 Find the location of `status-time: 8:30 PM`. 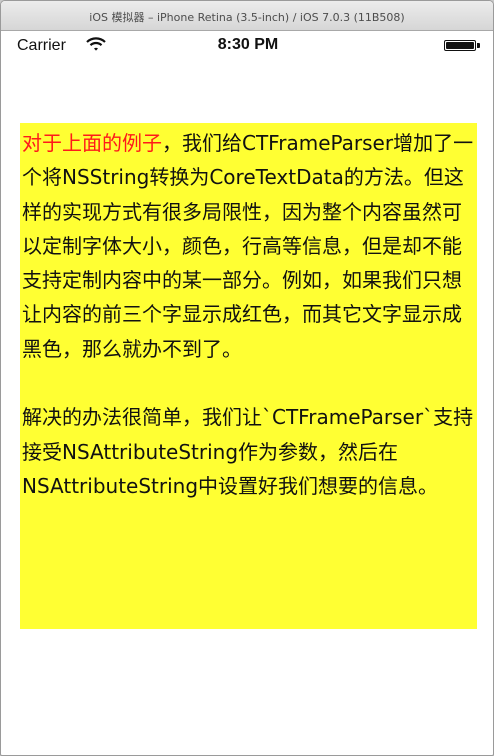

status-time: 8:30 PM is located at coordinates (248, 44).